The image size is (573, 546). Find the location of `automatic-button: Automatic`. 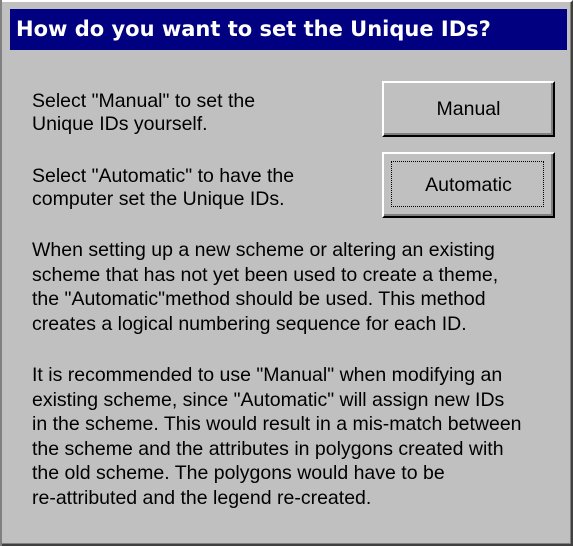

automatic-button: Automatic is located at coordinates (468, 185).